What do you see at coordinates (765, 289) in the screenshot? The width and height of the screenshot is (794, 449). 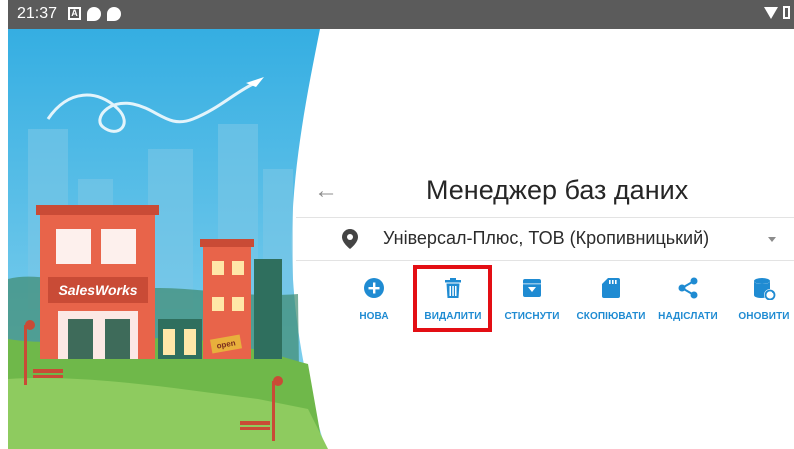 I see `database-refresh-icon` at bounding box center [765, 289].